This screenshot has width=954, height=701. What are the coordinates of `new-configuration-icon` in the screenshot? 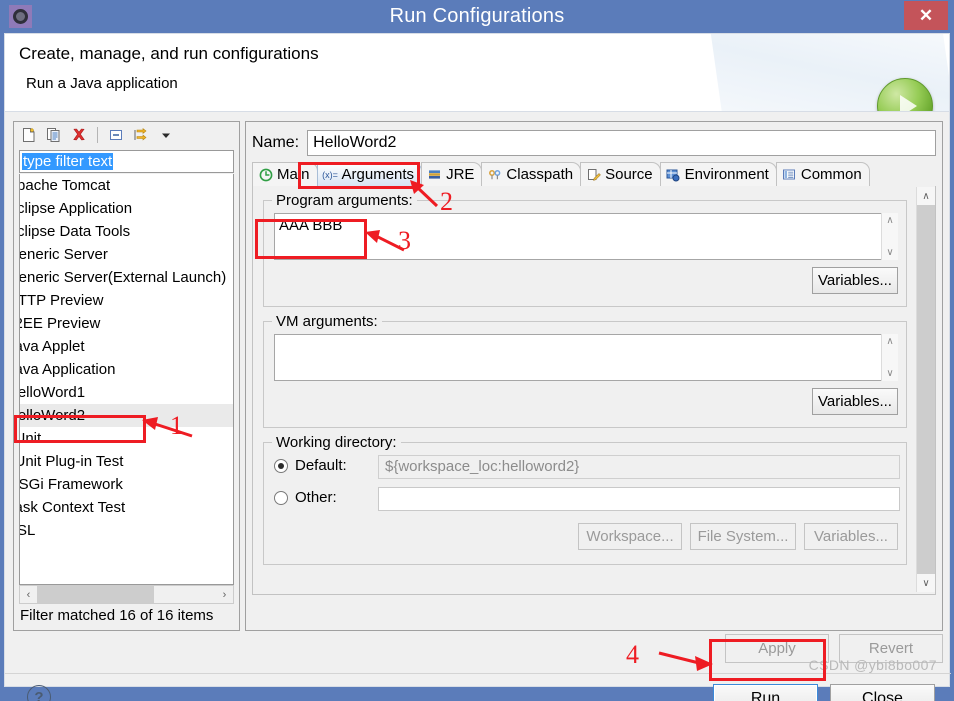 It's located at (29, 135).